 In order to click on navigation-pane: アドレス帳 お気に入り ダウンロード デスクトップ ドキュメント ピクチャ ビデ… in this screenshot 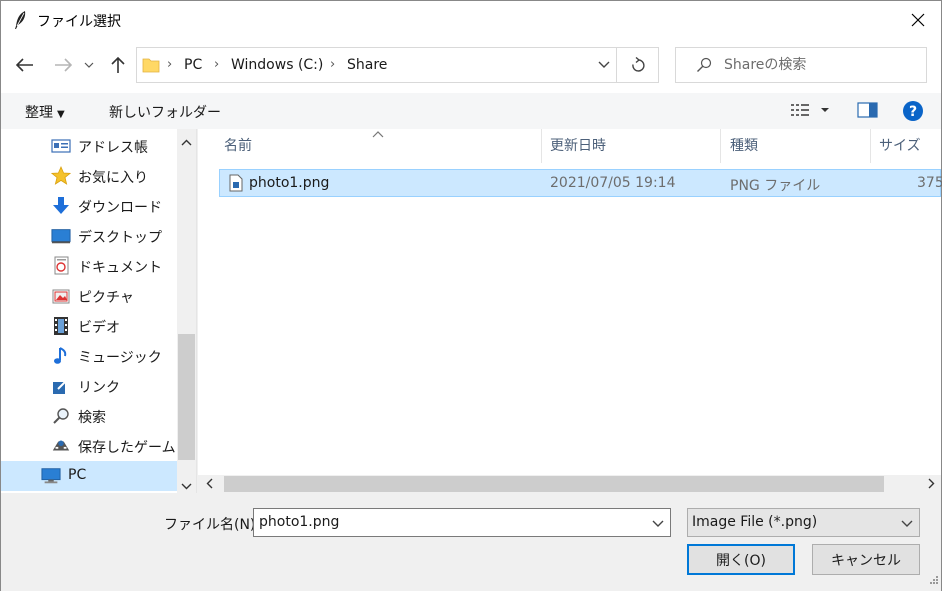, I will do `click(99, 311)`.